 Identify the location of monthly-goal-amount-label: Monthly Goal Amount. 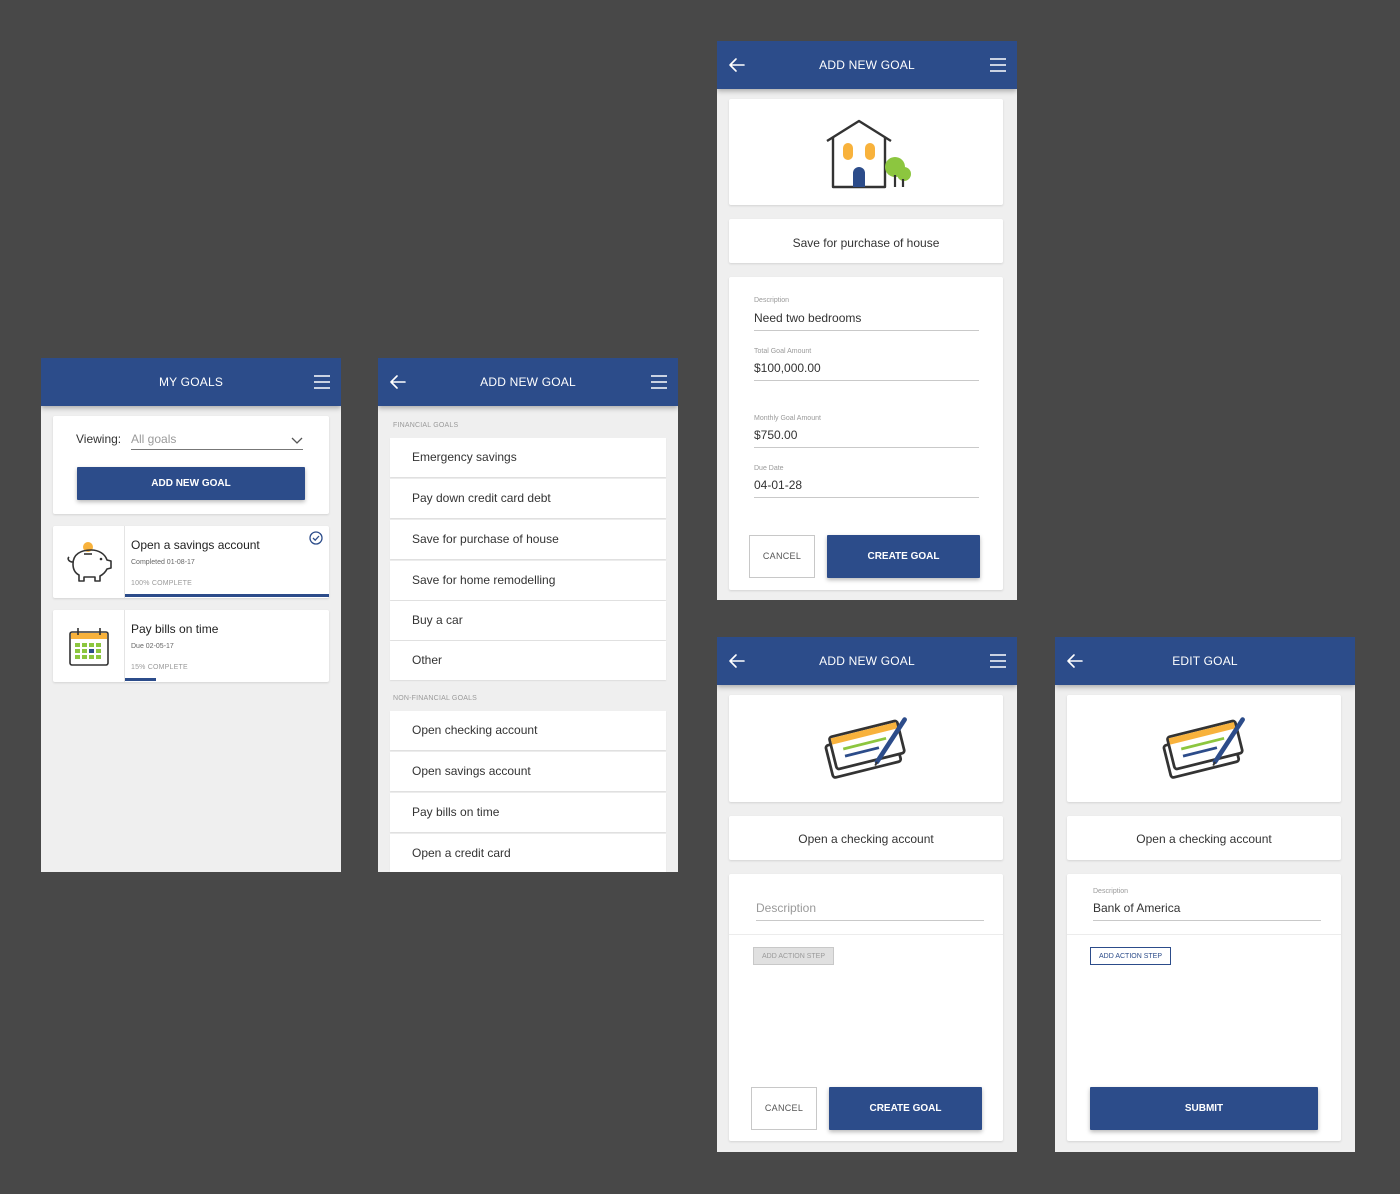
(787, 418).